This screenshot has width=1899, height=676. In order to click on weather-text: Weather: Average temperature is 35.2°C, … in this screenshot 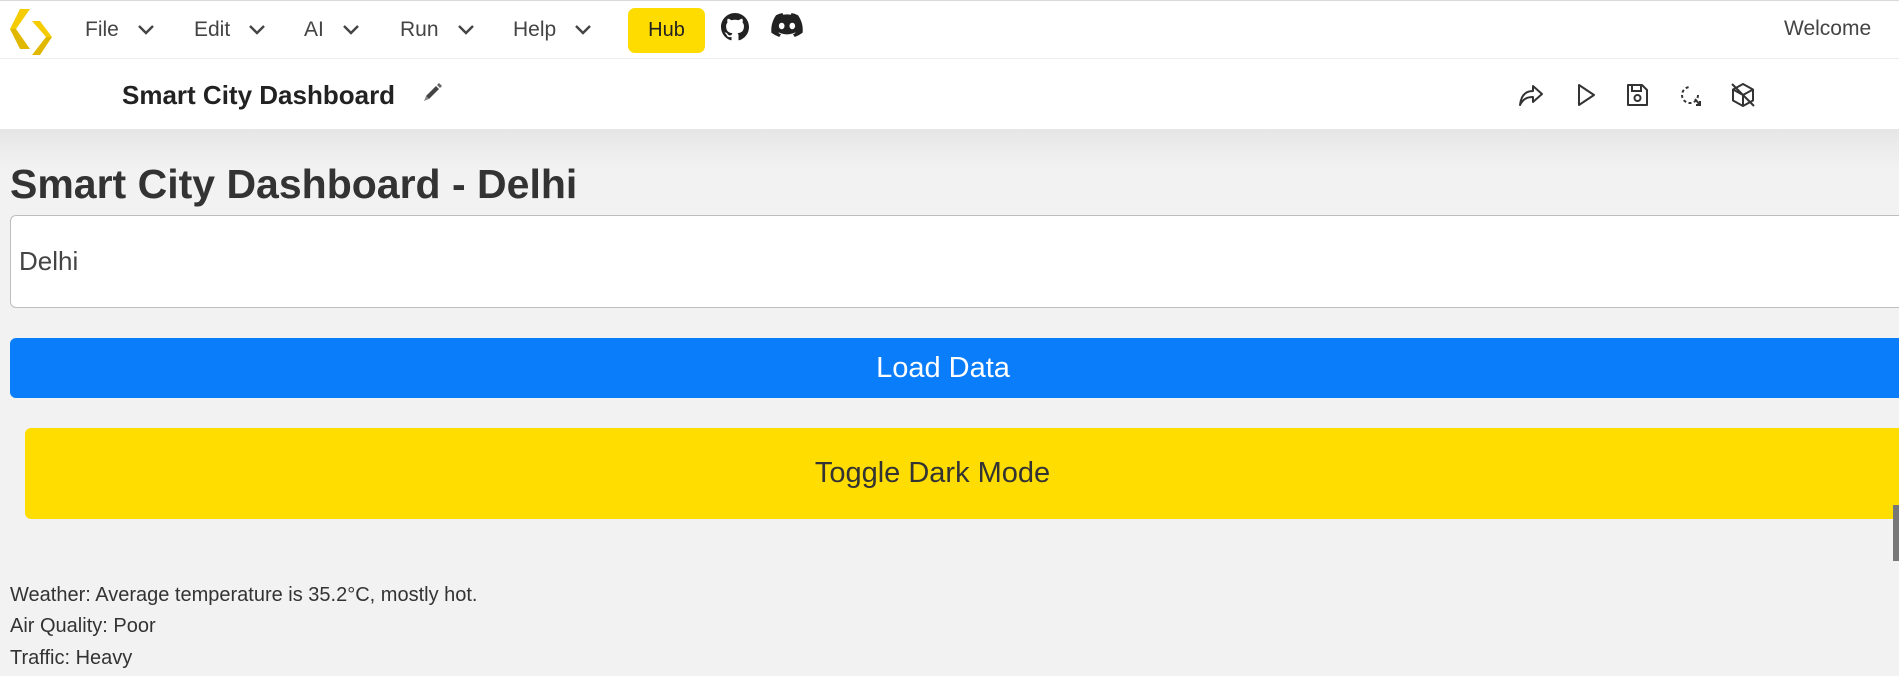, I will do `click(244, 595)`.